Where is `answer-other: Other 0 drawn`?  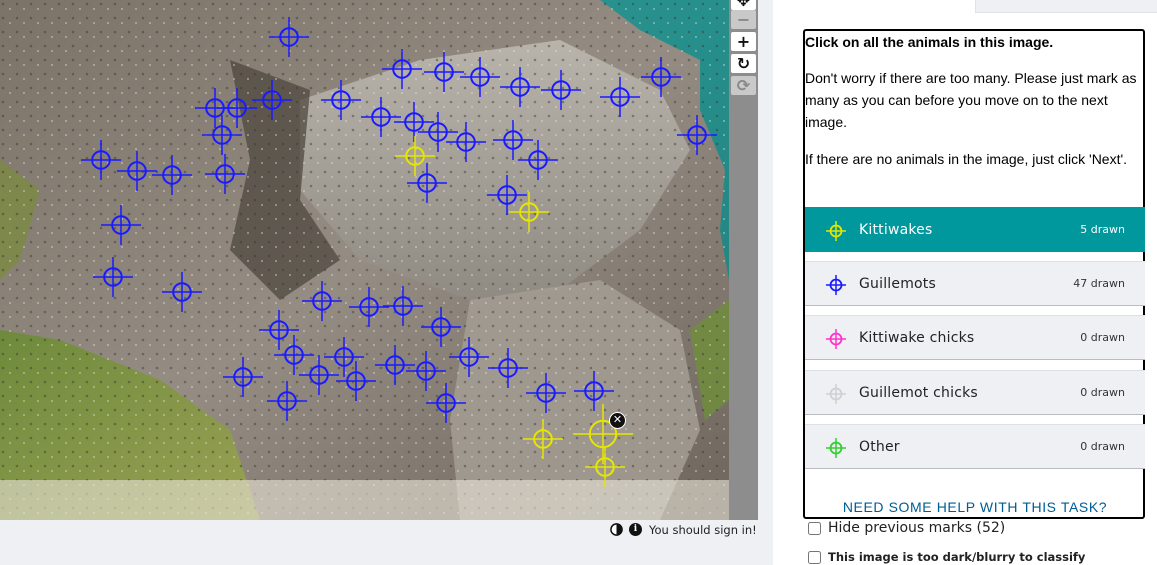 answer-other: Other 0 drawn is located at coordinates (975, 446).